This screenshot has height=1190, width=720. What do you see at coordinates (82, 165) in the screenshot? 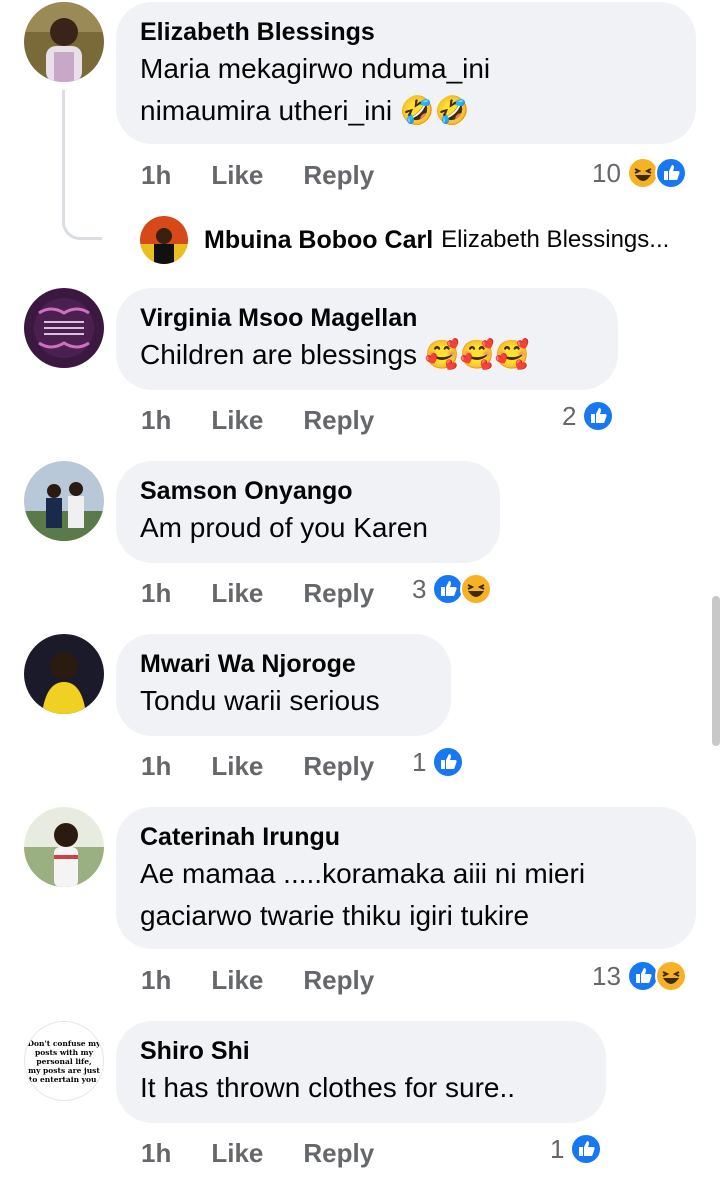
I see `thread-connector` at bounding box center [82, 165].